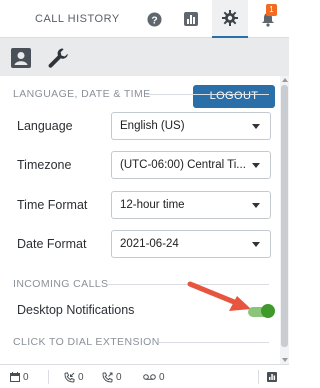  Describe the element at coordinates (52, 244) in the screenshot. I see `date-format-label: Date Format` at that location.